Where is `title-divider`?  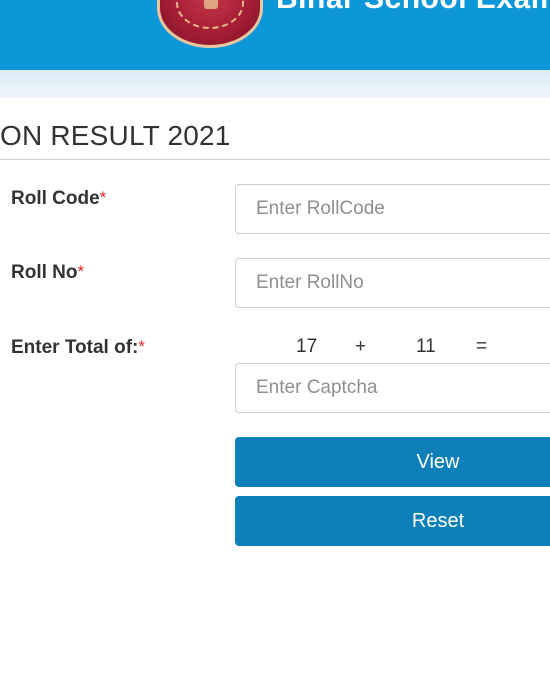 title-divider is located at coordinates (275, 159).